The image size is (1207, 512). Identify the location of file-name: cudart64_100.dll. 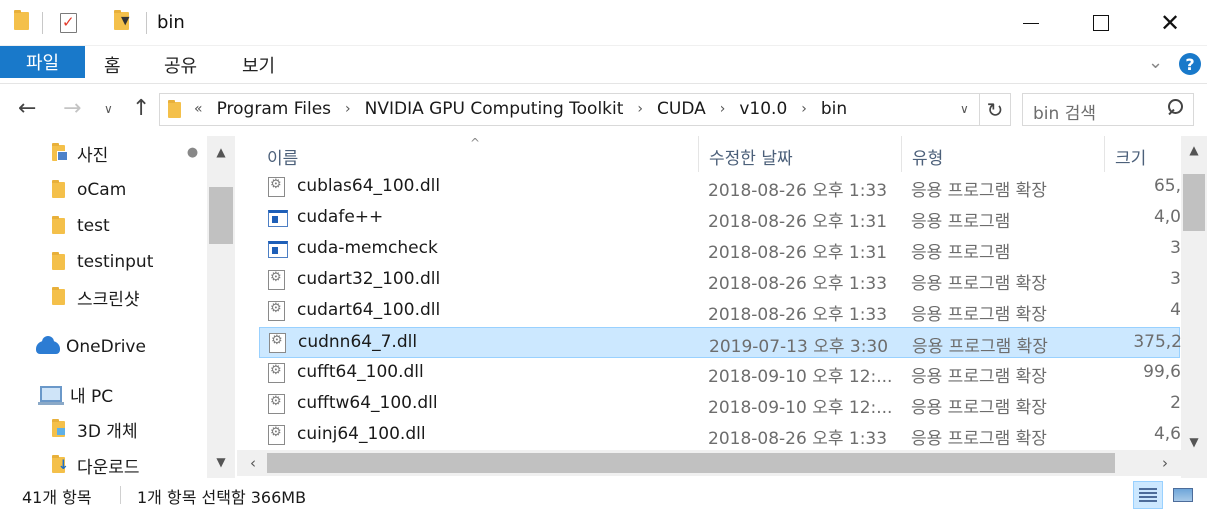
(369, 310).